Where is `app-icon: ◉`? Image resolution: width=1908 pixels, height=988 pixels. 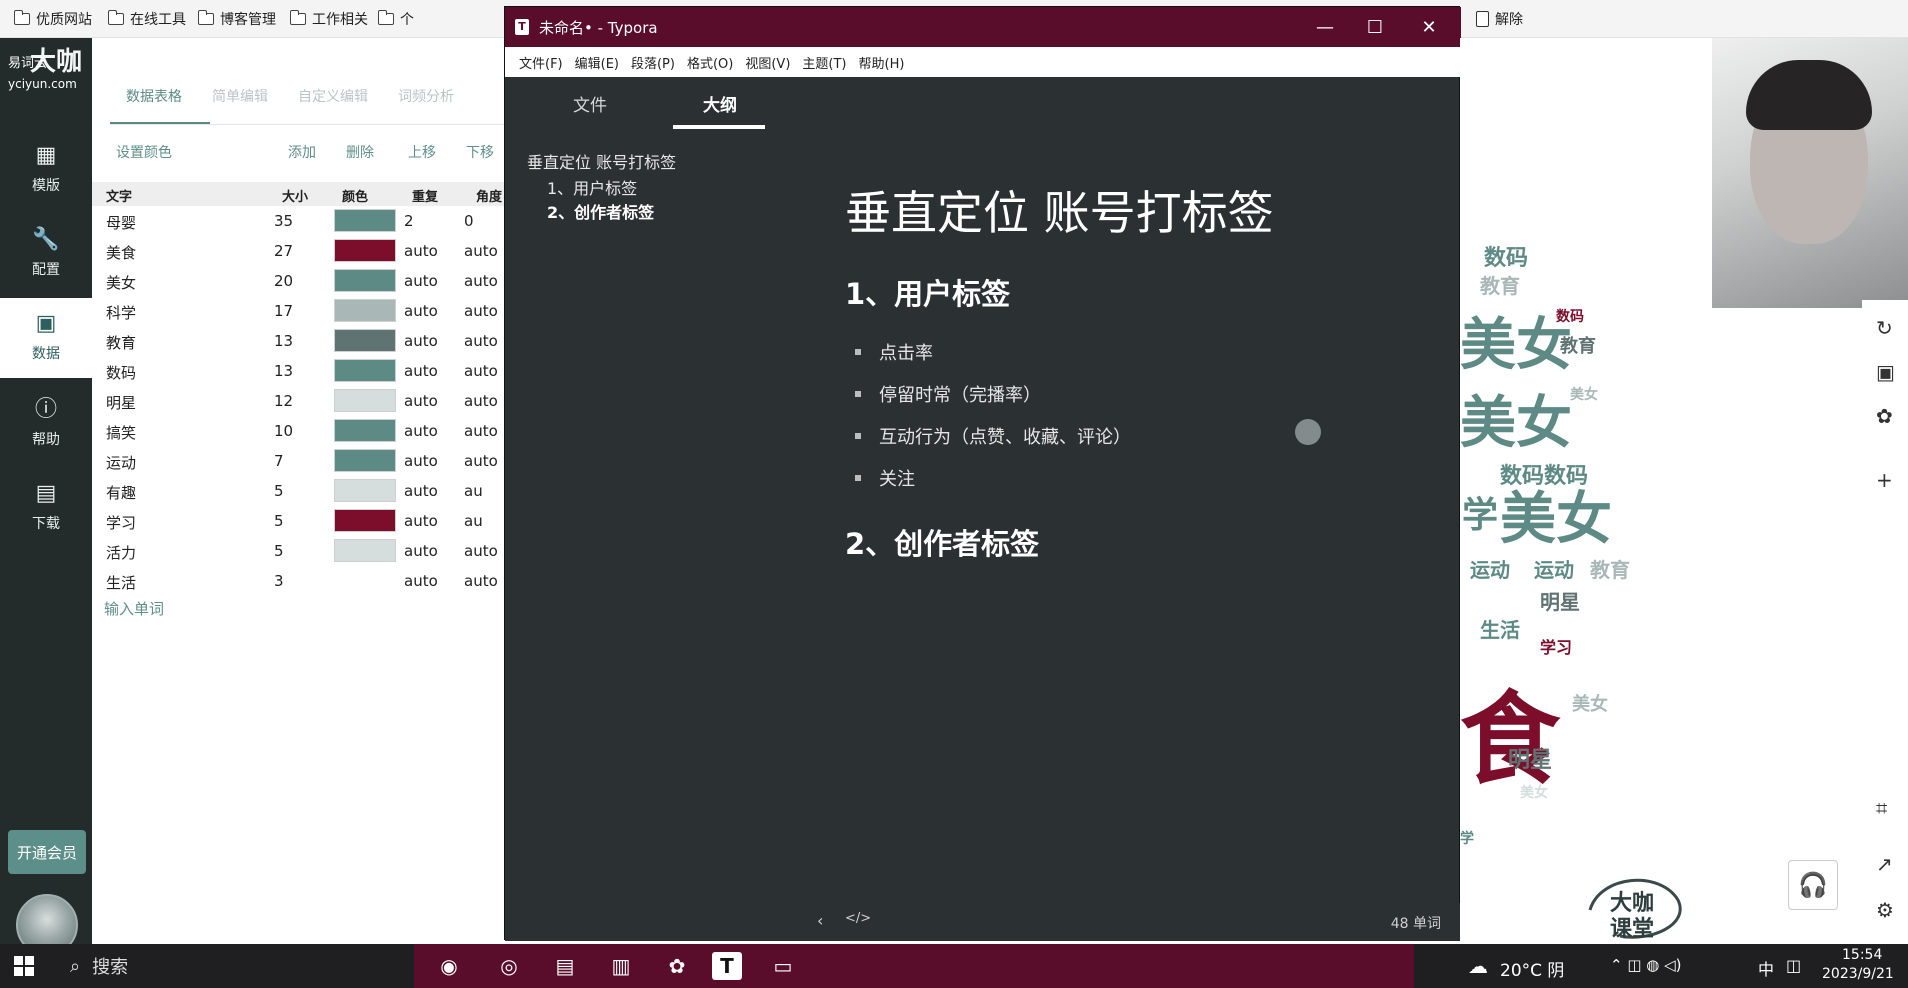 app-icon: ◉ is located at coordinates (449, 966).